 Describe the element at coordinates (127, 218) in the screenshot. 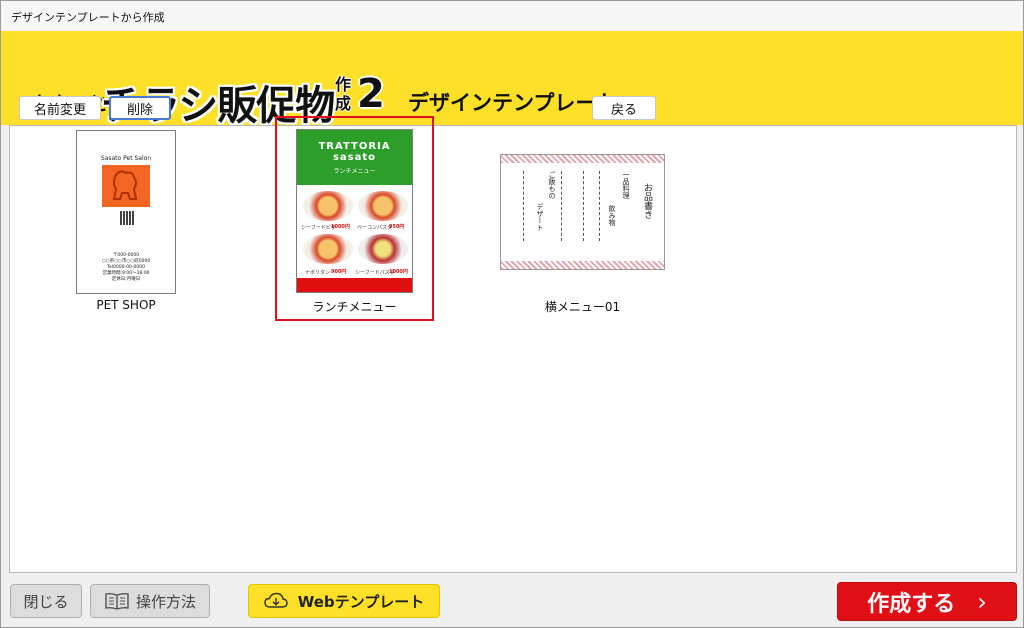

I see `qr-code-icon` at that location.